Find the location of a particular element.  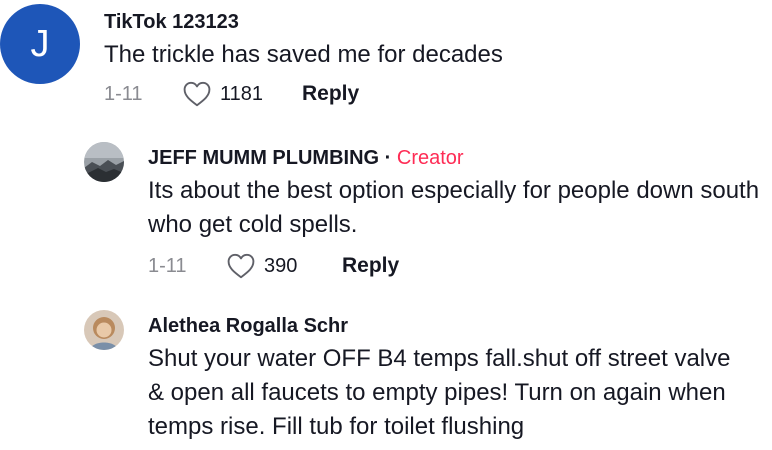

like-button: 1181 is located at coordinates (242, 94).